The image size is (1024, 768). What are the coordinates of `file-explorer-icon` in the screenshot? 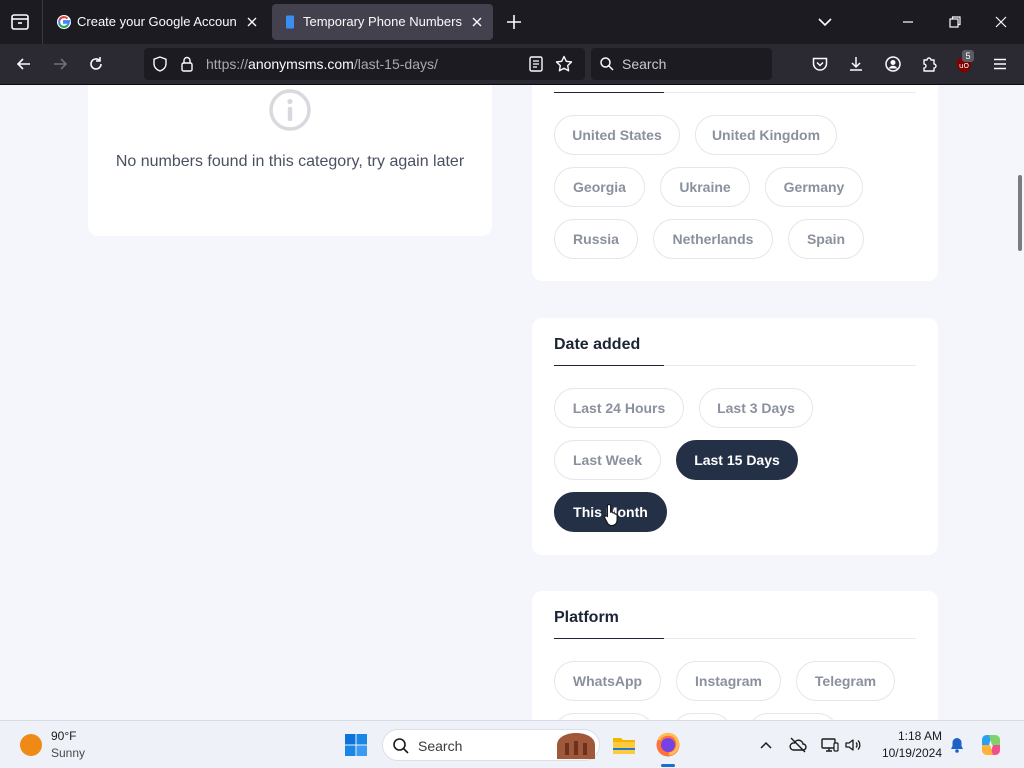 It's located at (624, 745).